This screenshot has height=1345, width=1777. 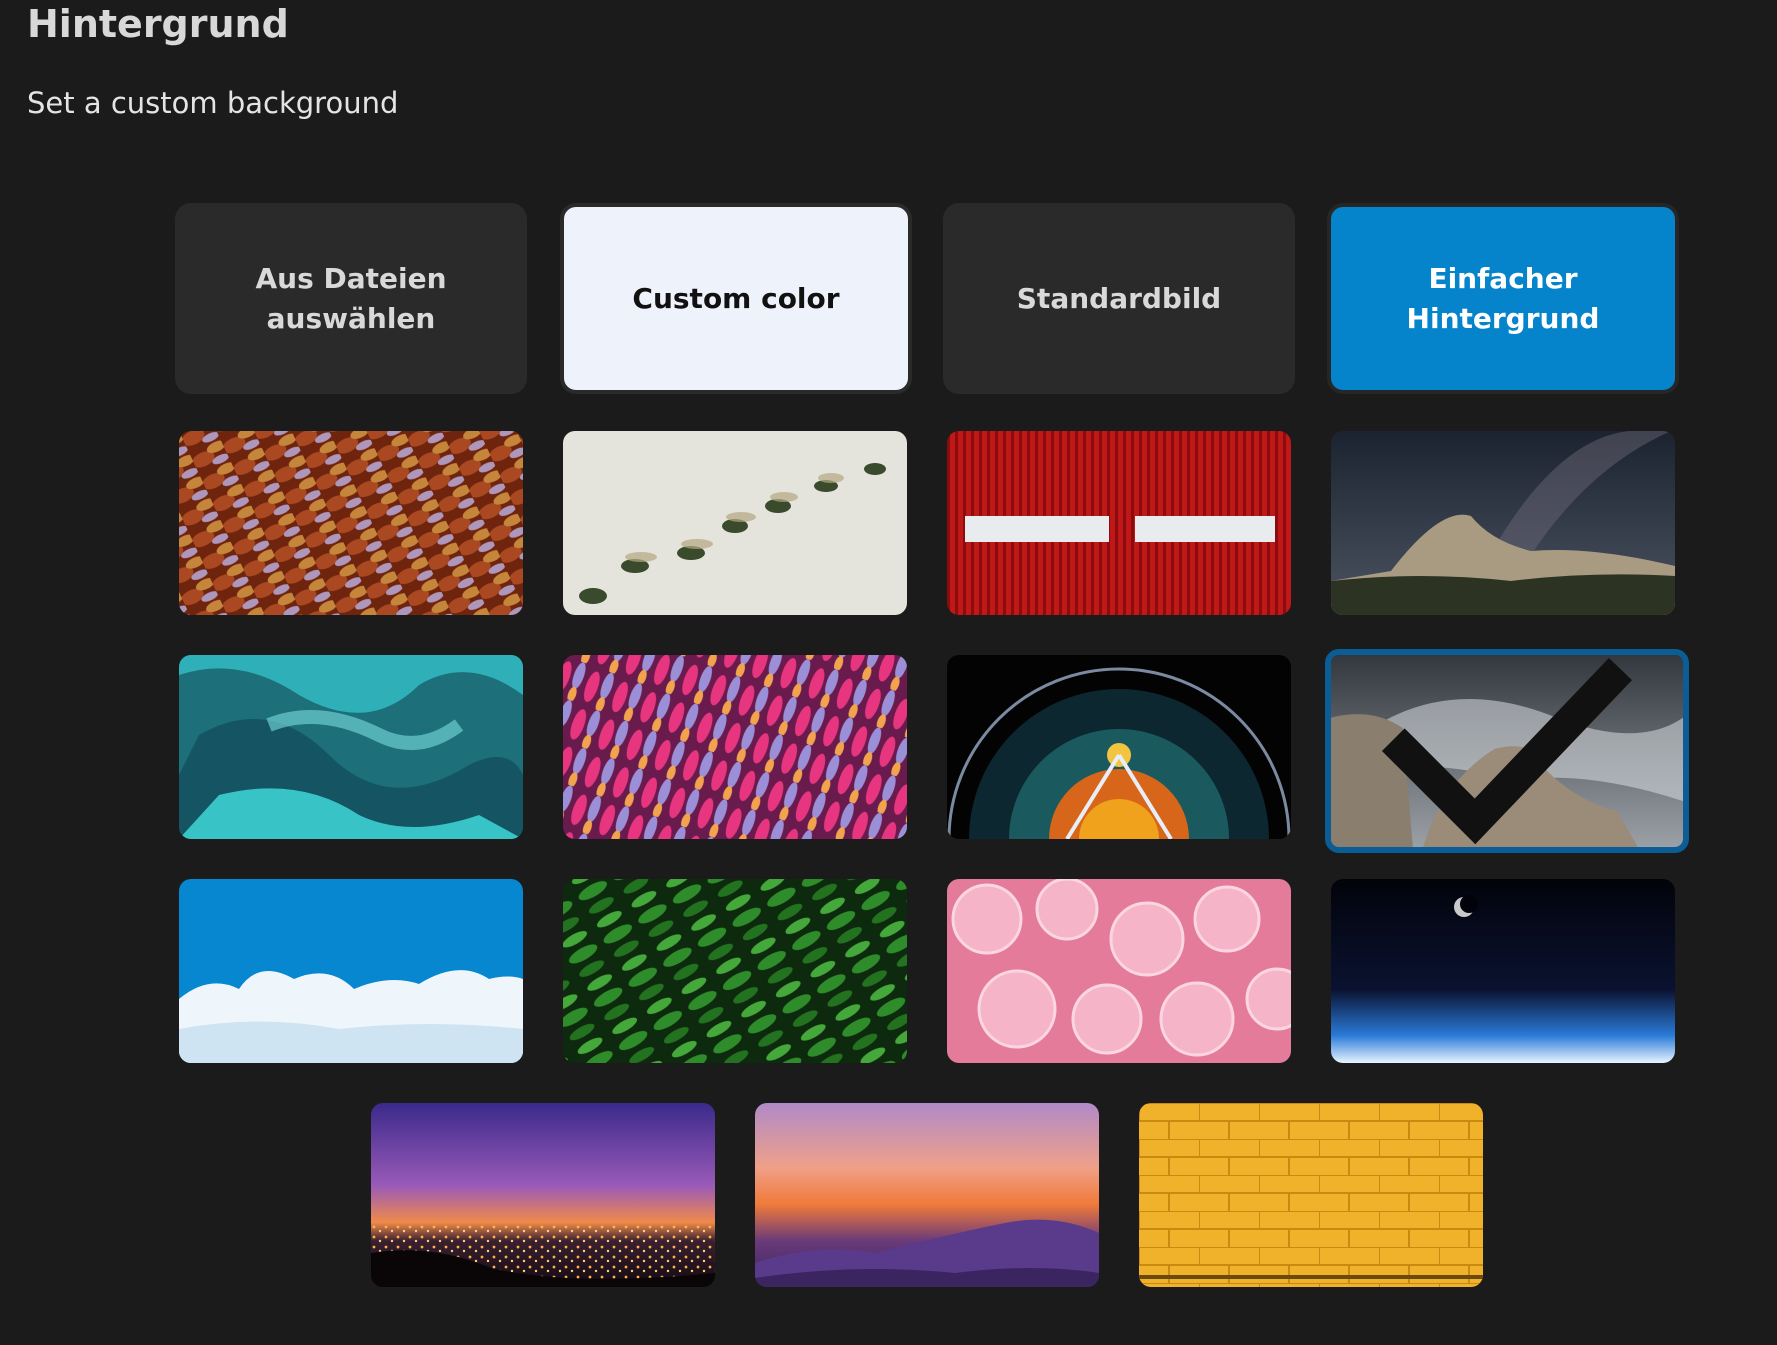 What do you see at coordinates (927, 1195) in the screenshot?
I see `background-tile-sunset-mountains` at bounding box center [927, 1195].